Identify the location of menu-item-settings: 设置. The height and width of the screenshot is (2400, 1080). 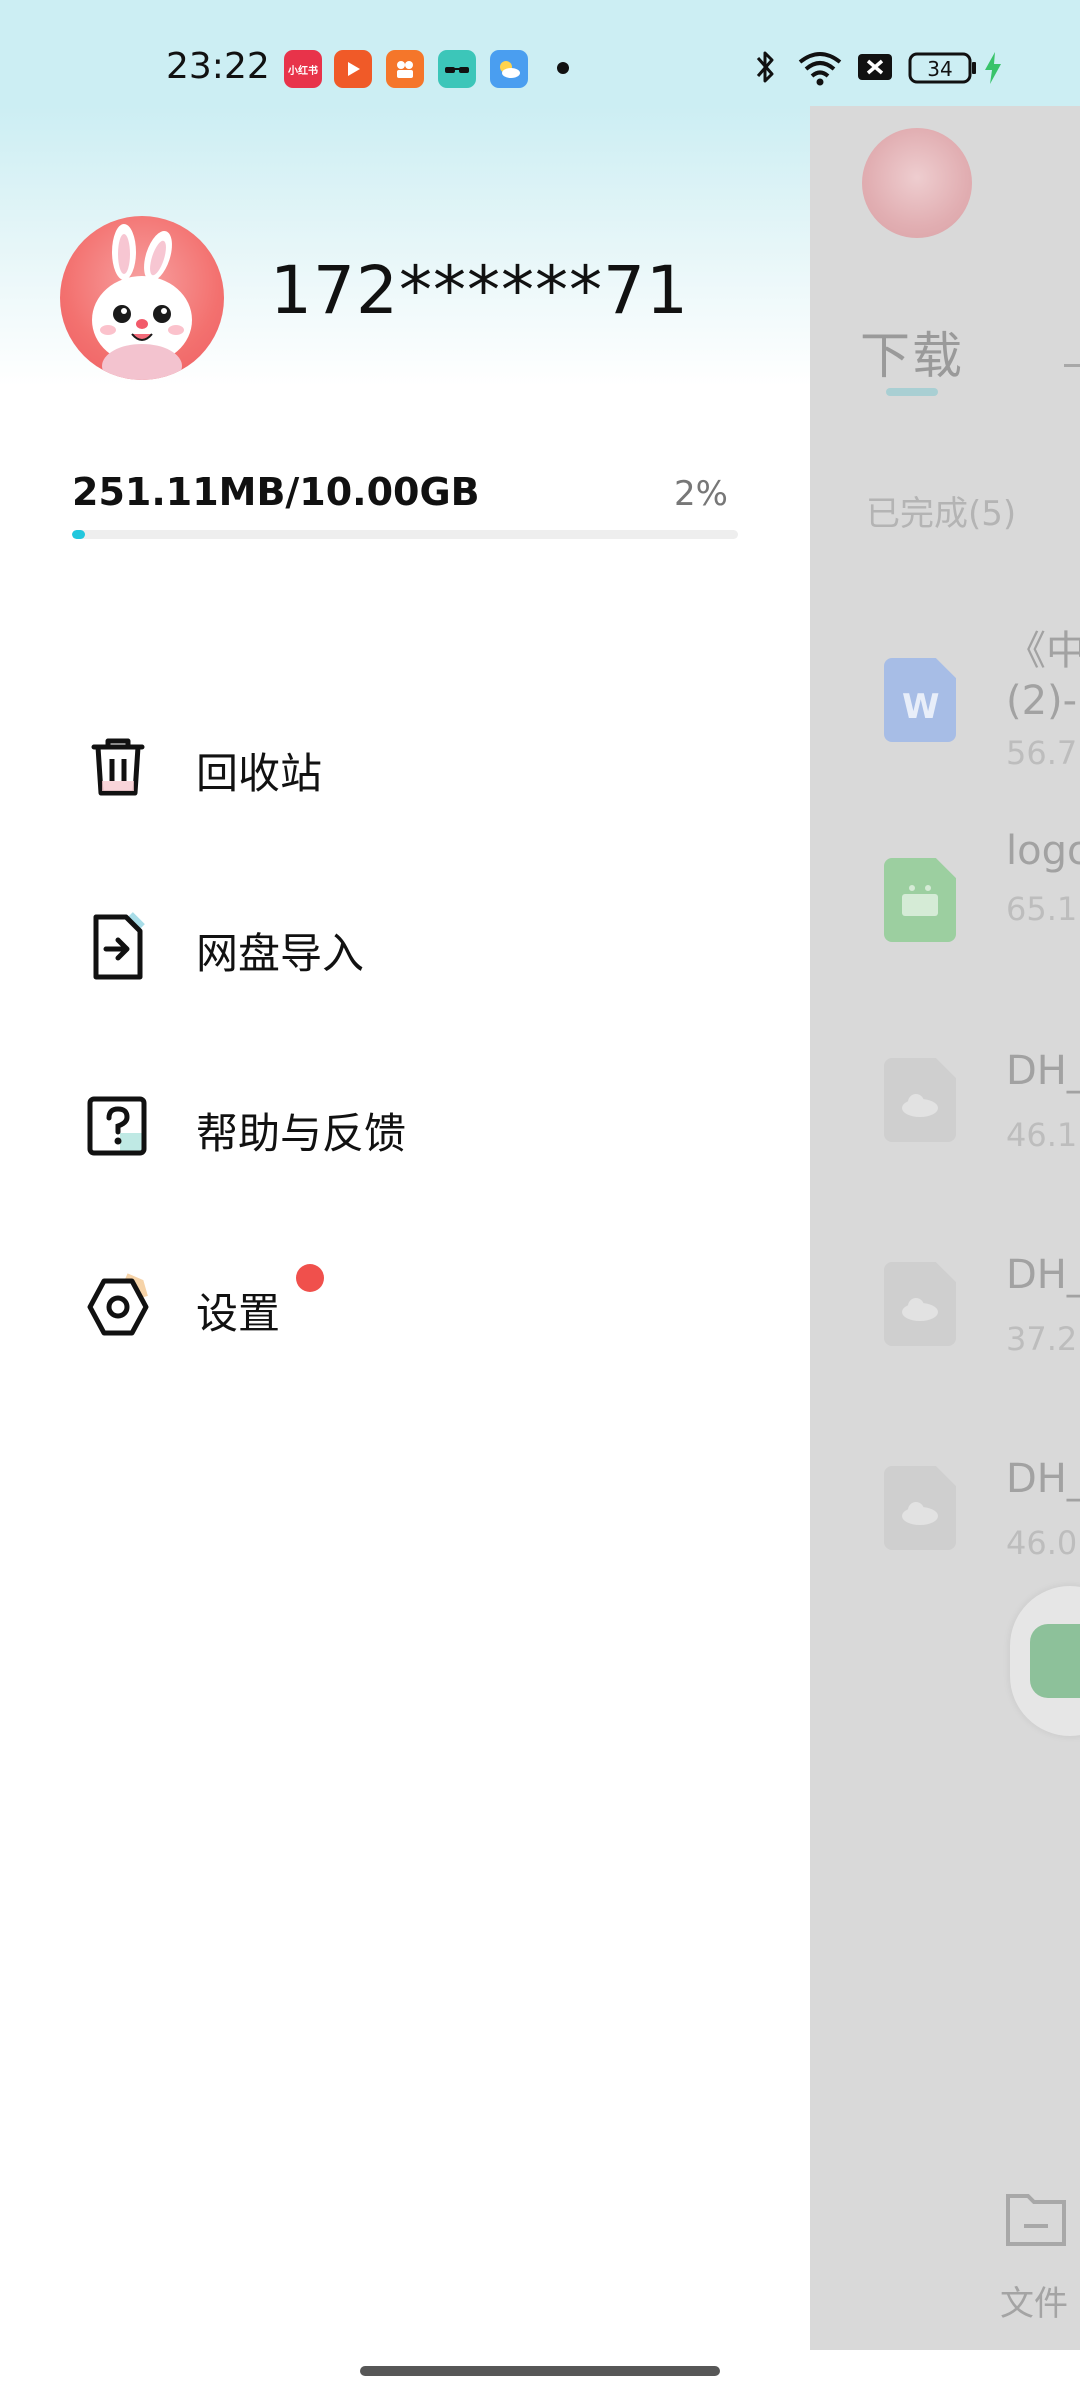
(405, 1307).